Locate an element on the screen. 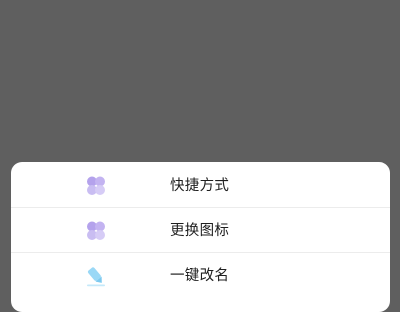 The height and width of the screenshot is (312, 400). menu-item-label: 一键改名 is located at coordinates (200, 276).